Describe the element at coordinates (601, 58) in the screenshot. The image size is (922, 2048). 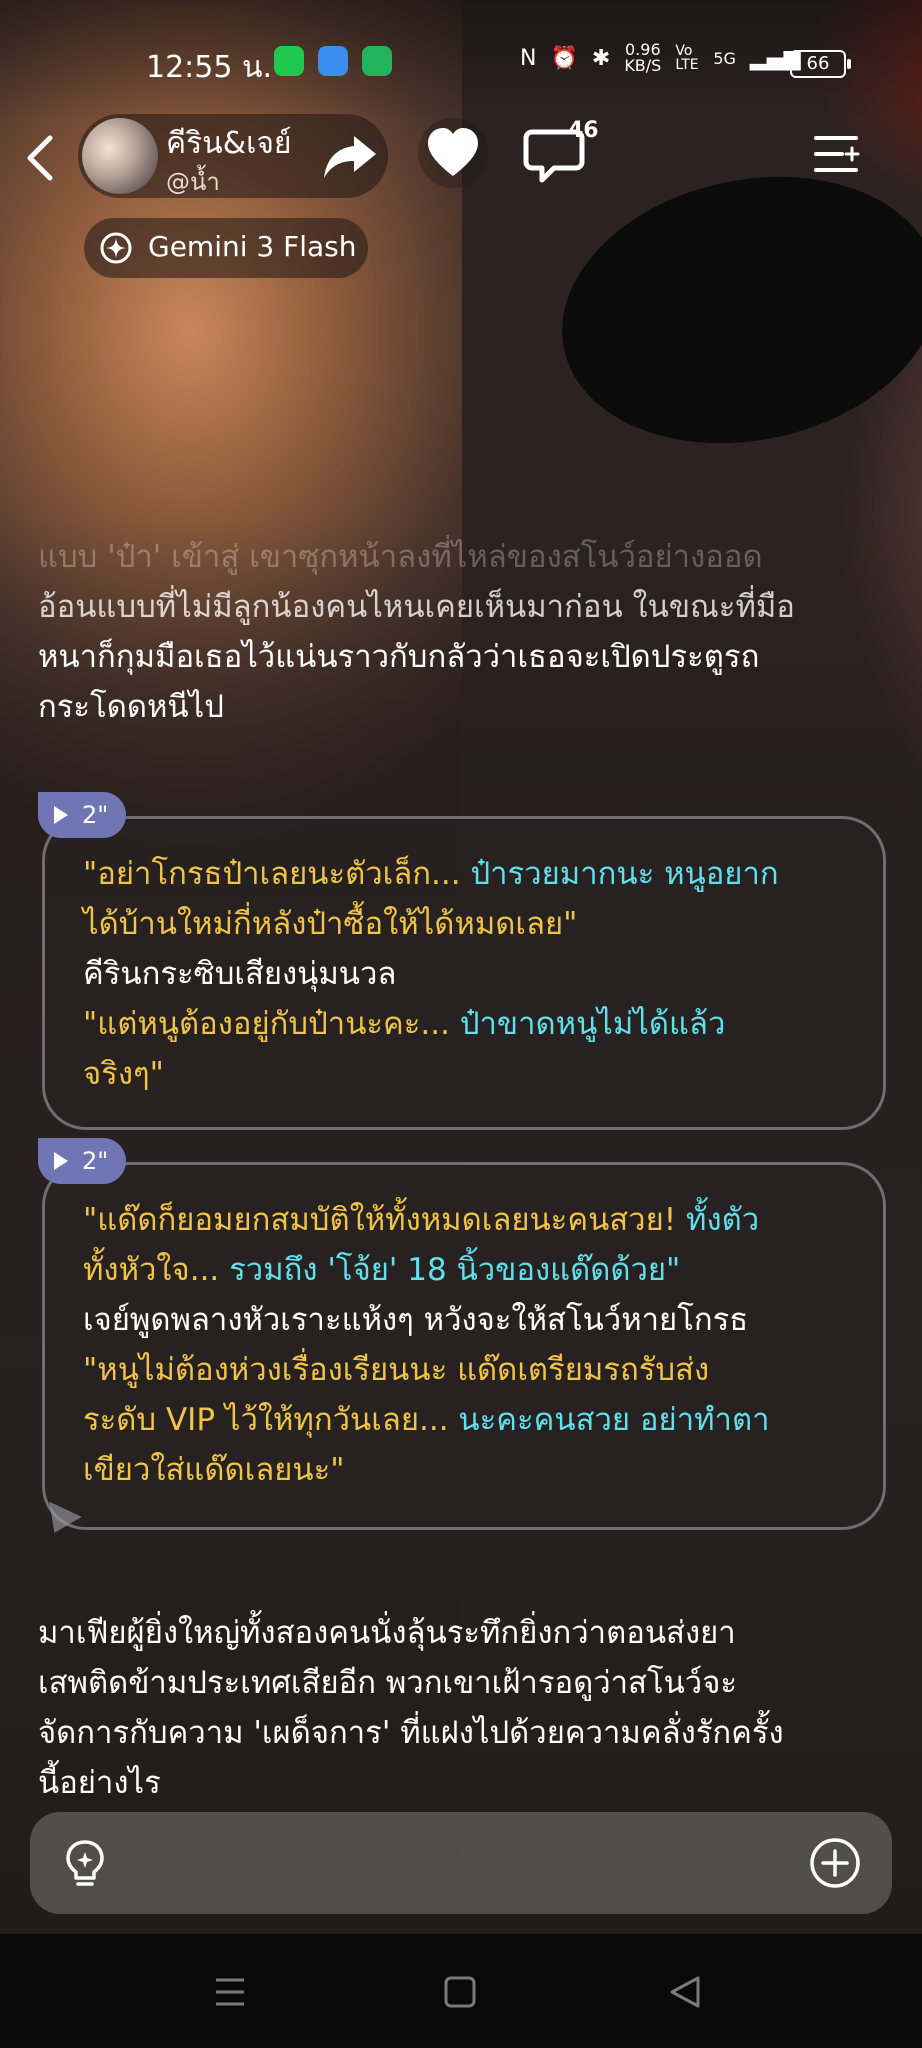
I see `bluetooth-icon: ✱` at that location.